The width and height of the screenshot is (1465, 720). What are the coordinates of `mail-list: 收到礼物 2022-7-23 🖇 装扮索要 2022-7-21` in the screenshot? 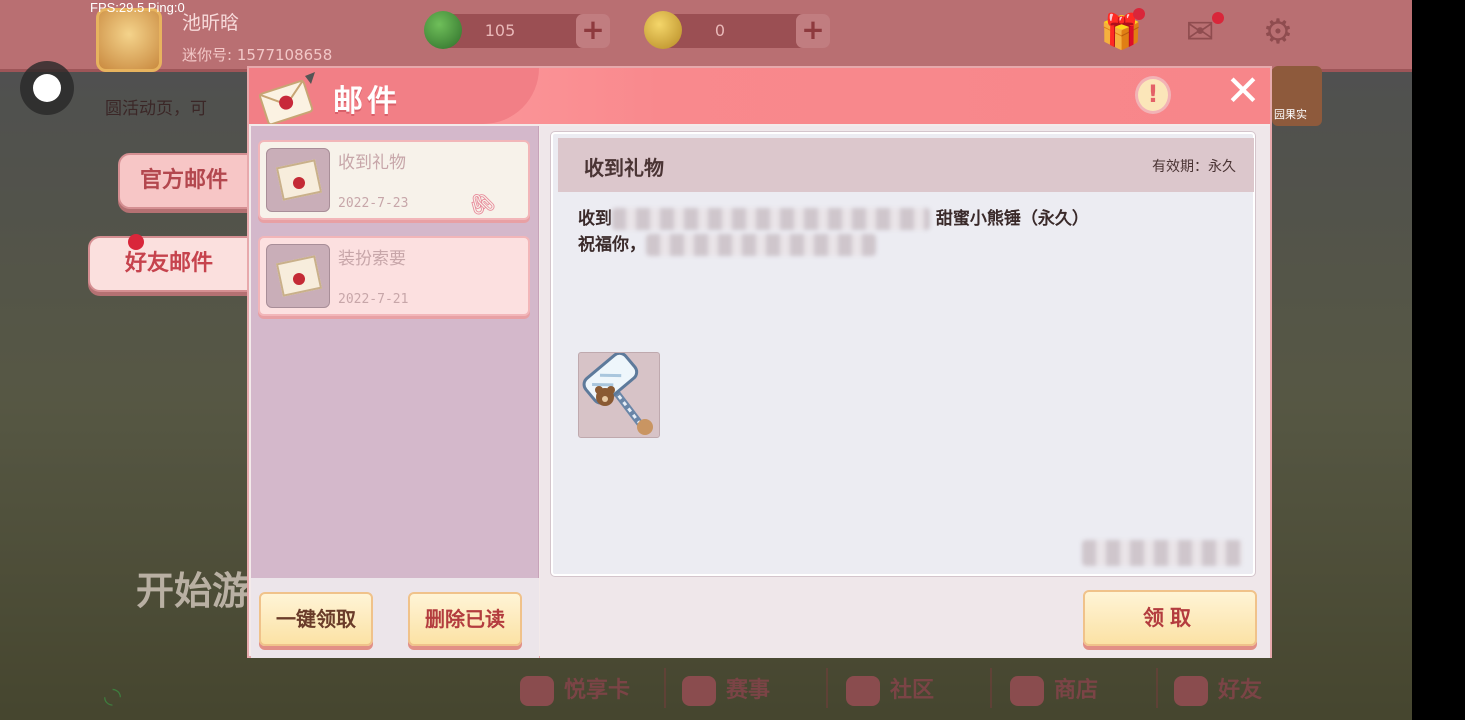 It's located at (395, 352).